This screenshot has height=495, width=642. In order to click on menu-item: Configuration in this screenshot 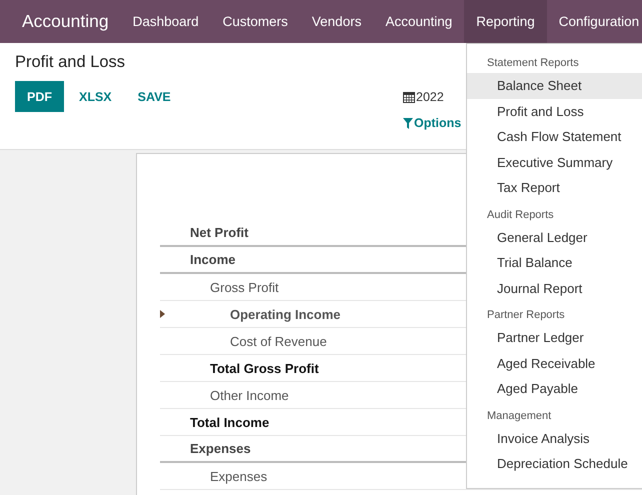, I will do `click(594, 21)`.